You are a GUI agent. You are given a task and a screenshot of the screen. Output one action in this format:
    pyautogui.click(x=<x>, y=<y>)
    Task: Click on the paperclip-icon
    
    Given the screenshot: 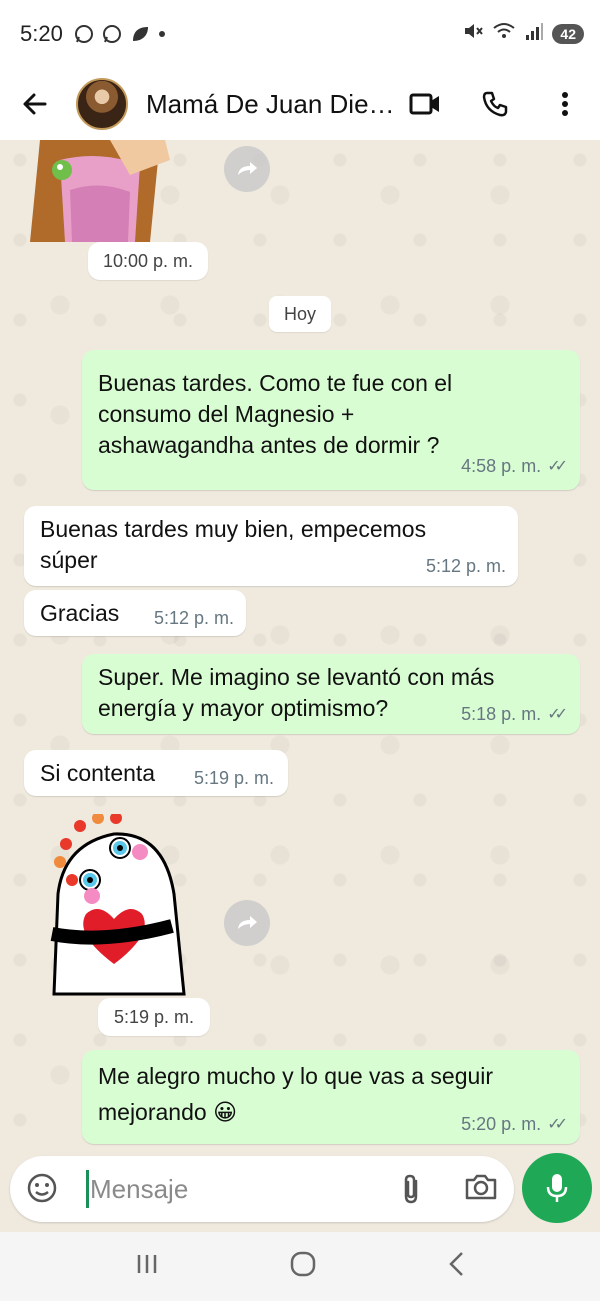 What is the action you would take?
    pyautogui.click(x=411, y=1189)
    